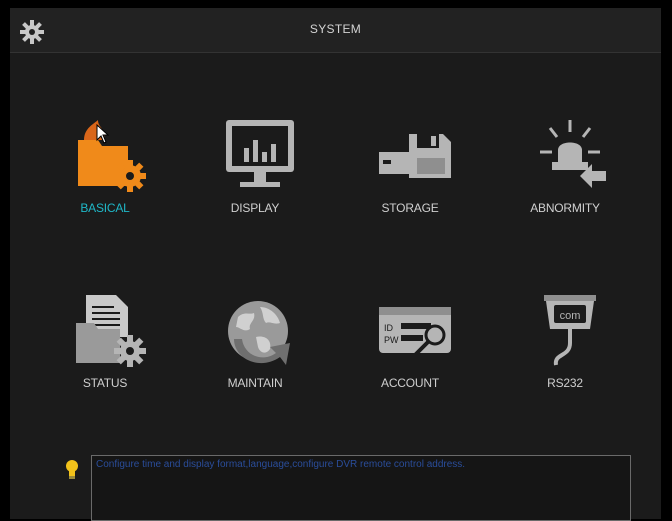 The width and height of the screenshot is (672, 521). Describe the element at coordinates (112, 156) in the screenshot. I see `basic-settings-icon` at that location.